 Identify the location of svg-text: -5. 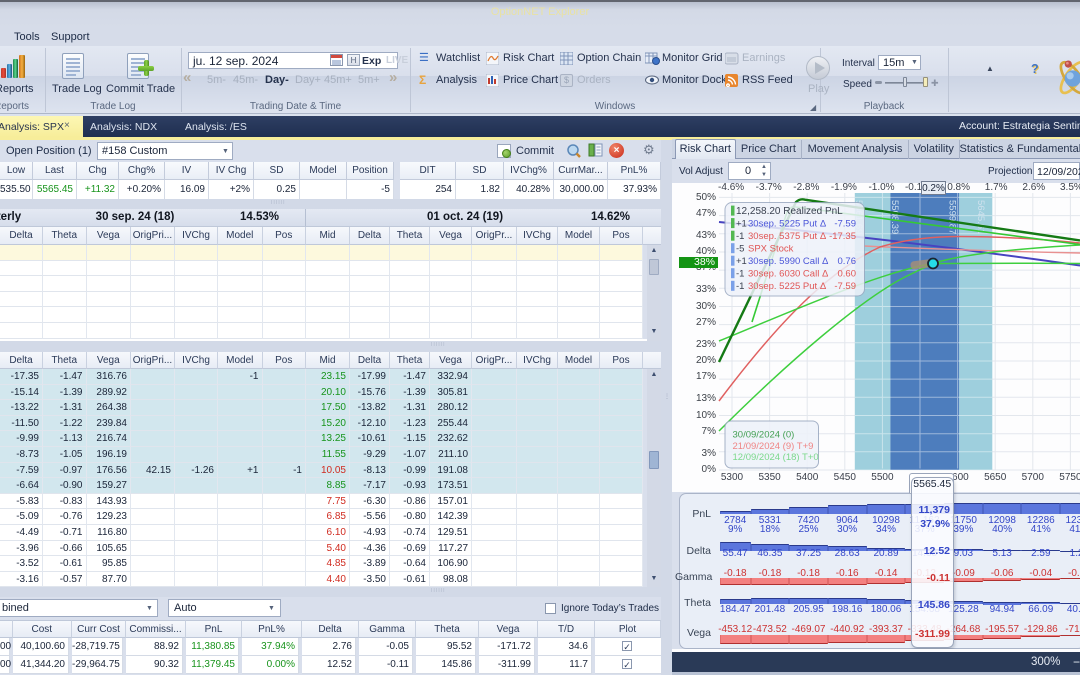
(740, 248).